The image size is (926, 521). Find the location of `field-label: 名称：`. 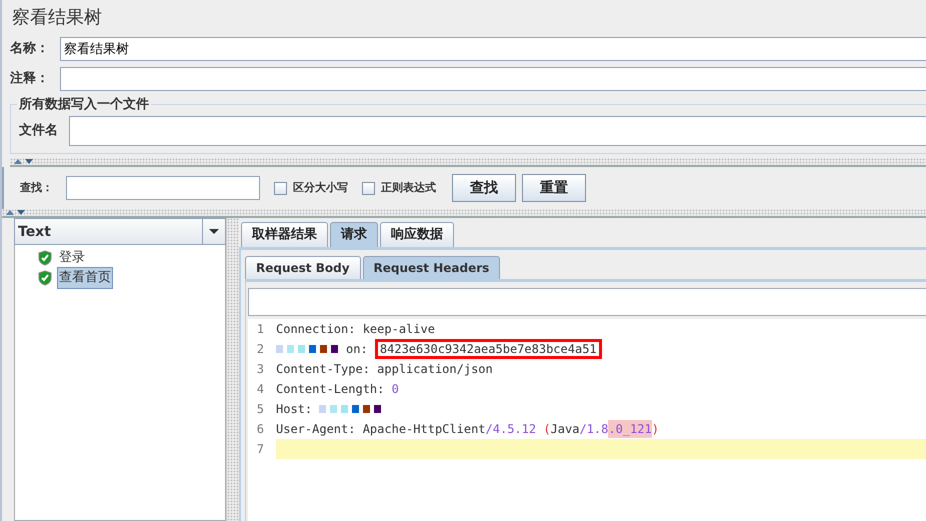

field-label: 名称： is located at coordinates (30, 49).